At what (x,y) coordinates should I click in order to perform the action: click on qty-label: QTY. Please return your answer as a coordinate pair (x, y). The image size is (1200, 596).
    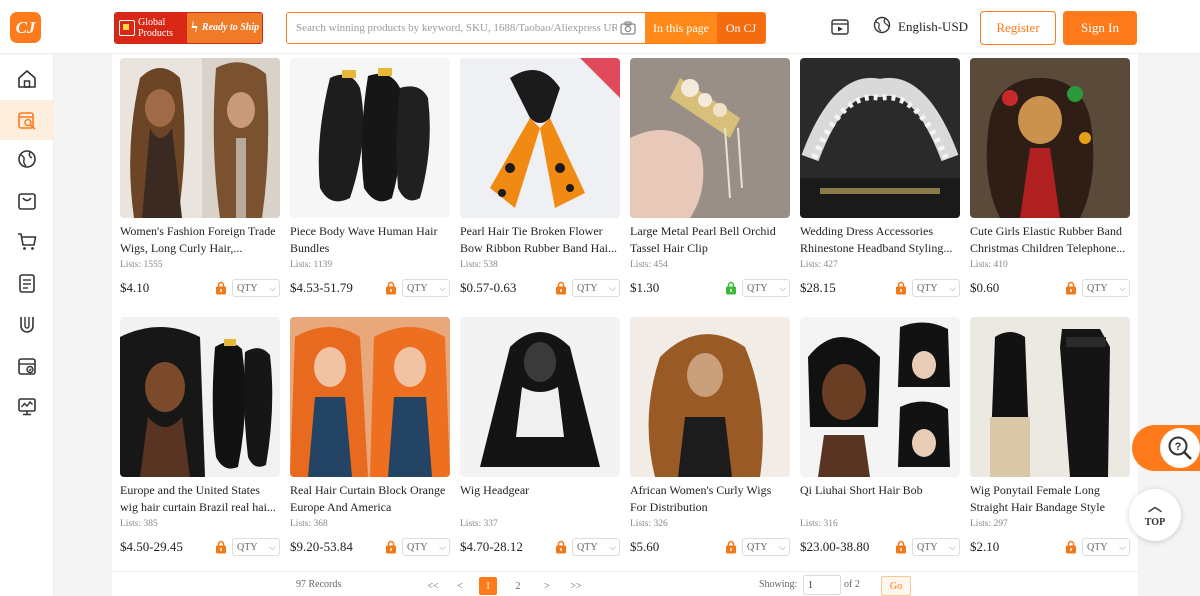
    Looking at the image, I should click on (1097, 547).